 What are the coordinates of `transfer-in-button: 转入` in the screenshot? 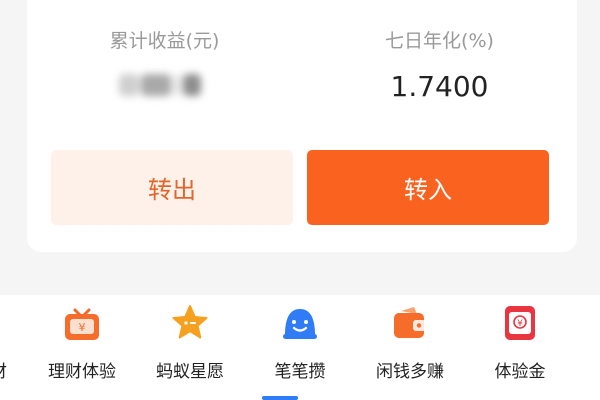 It's located at (428, 187).